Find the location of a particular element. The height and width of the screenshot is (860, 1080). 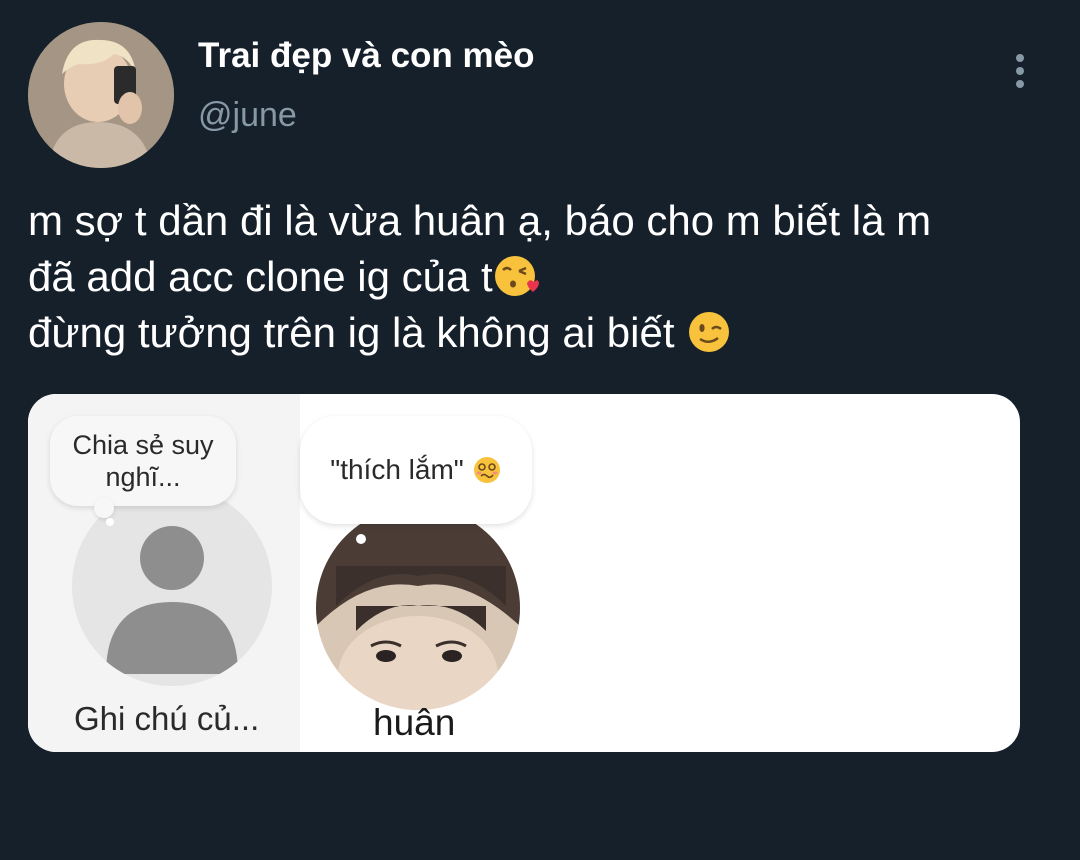

kissing-heart-emoji-icon is located at coordinates (516, 276).